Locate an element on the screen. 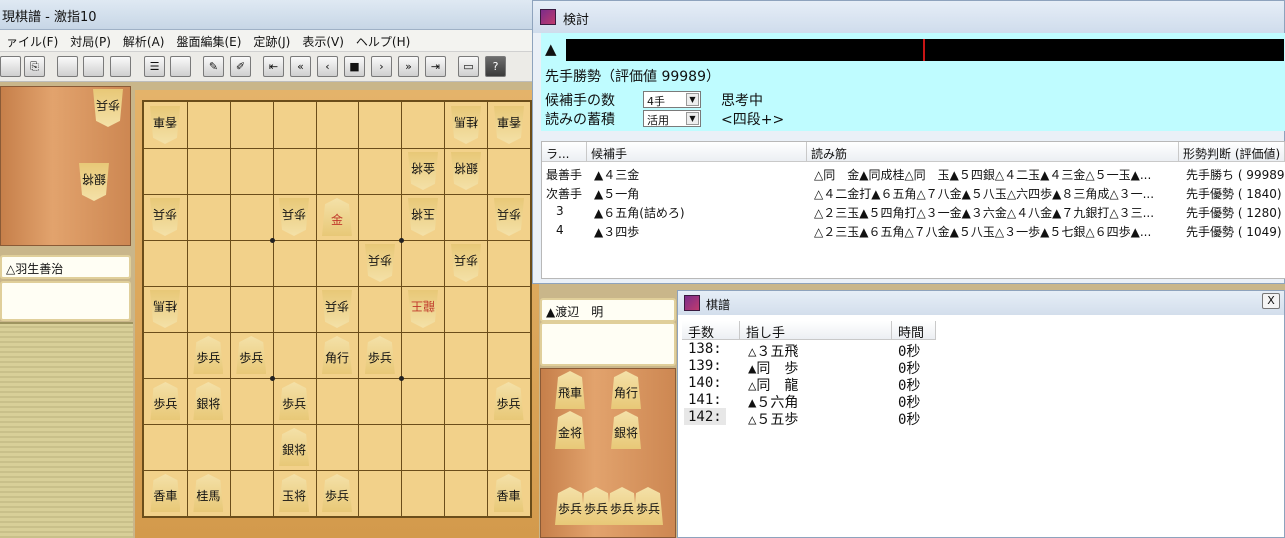 The width and height of the screenshot is (1285, 538). black-board-piece: 角行 is located at coordinates (337, 355).